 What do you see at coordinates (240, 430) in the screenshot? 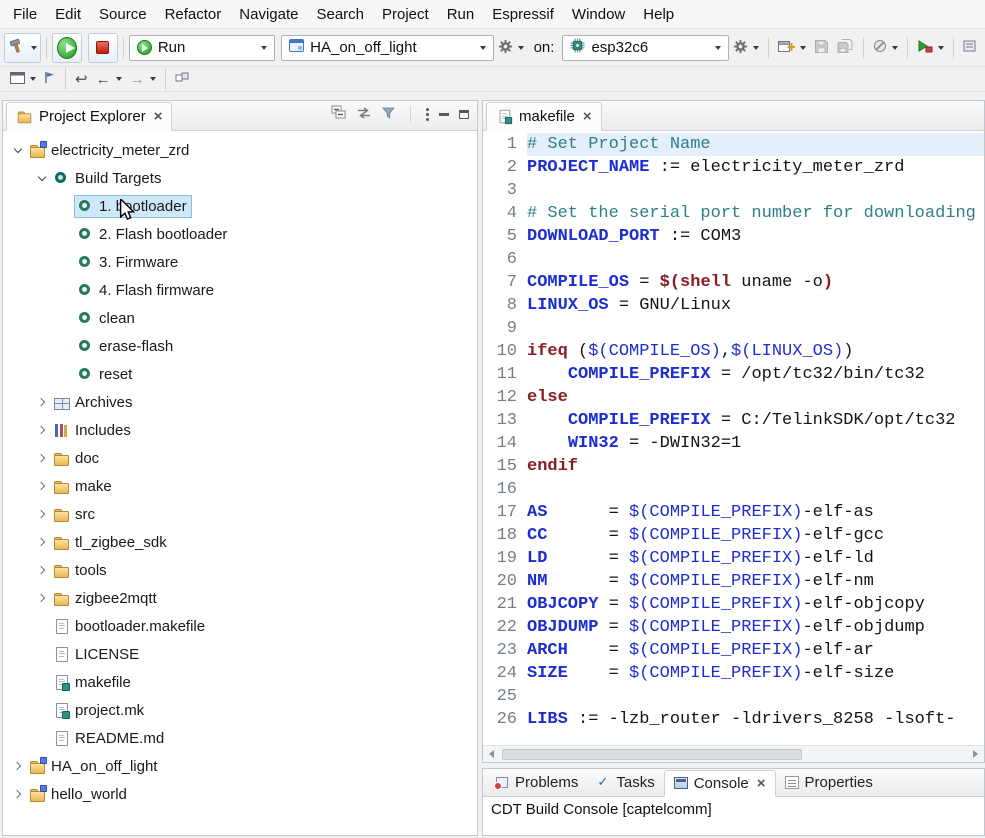
I see `tree-item-includes: Includes` at bounding box center [240, 430].